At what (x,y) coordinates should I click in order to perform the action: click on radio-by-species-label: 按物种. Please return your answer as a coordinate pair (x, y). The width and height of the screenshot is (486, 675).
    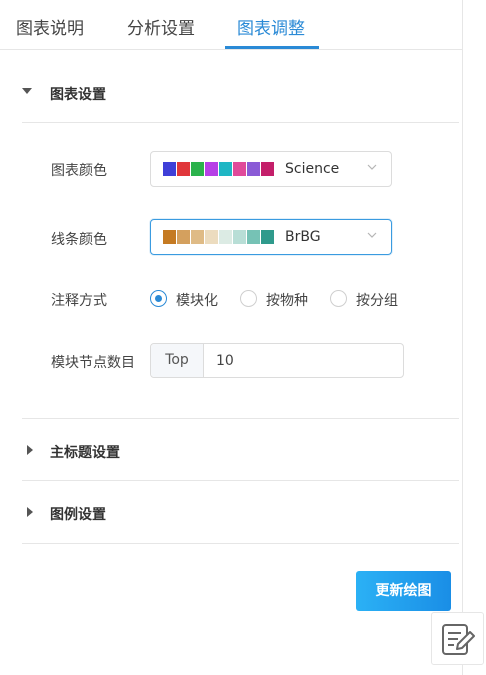
    Looking at the image, I should click on (287, 301).